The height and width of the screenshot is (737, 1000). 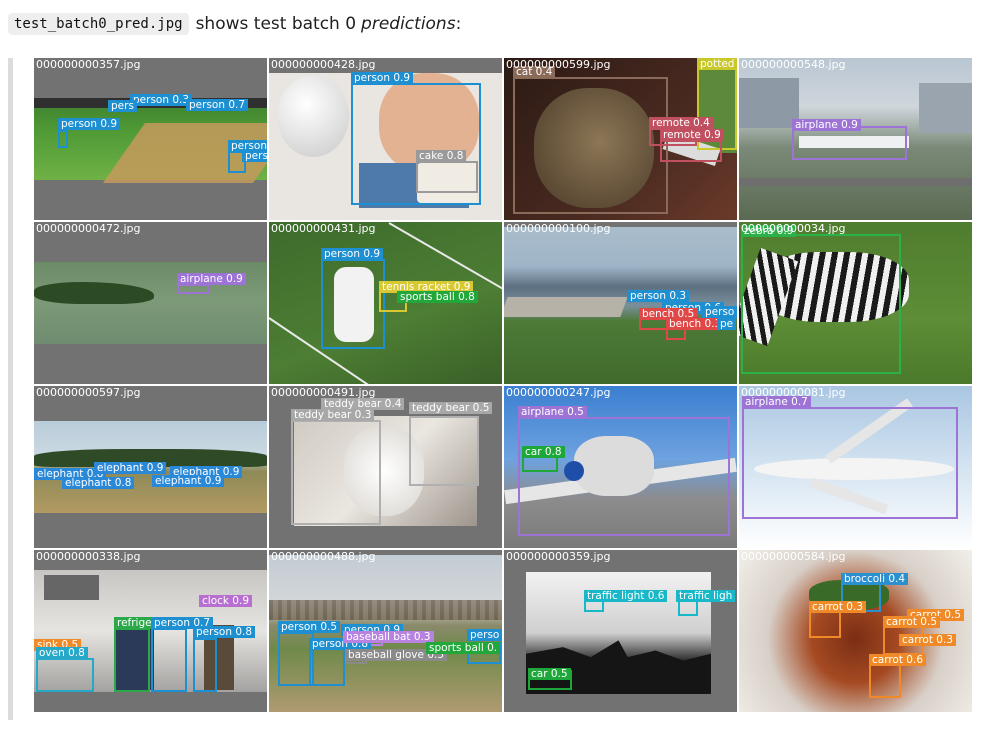 What do you see at coordinates (323, 556) in the screenshot?
I see `tile-filename: 000000000488.jpg` at bounding box center [323, 556].